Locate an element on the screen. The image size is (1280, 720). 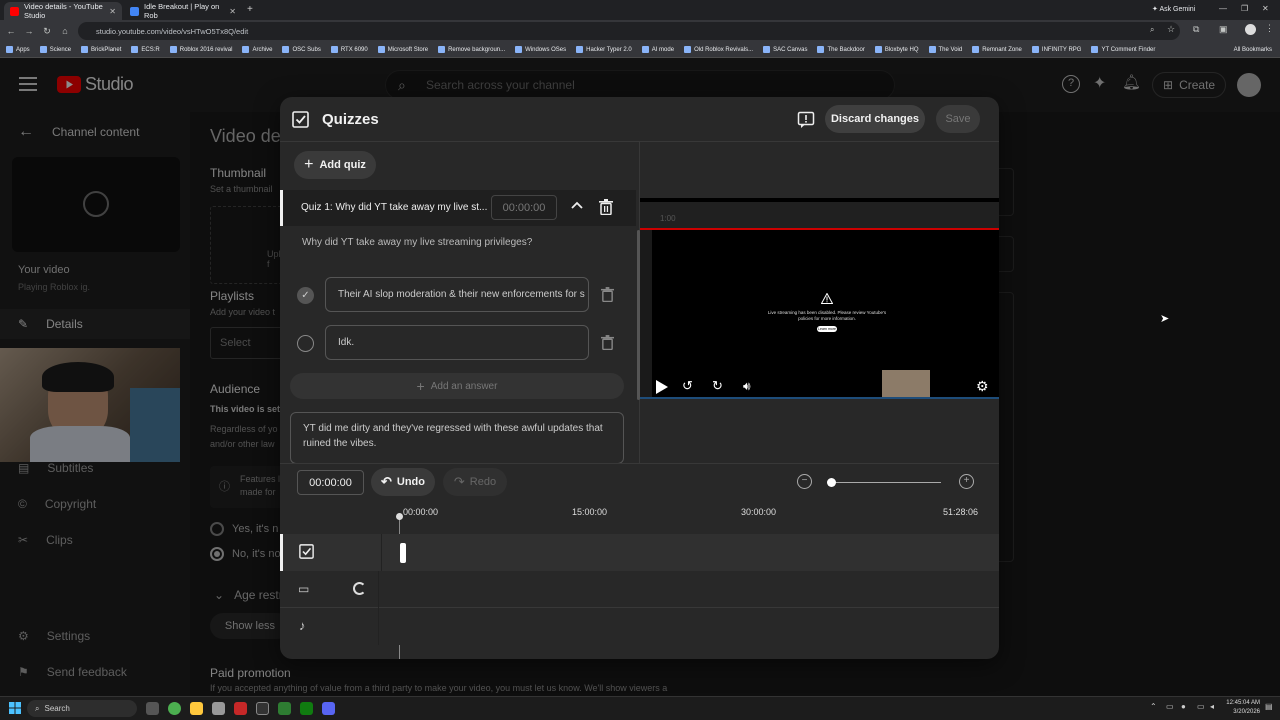
bookmark-item: BrickPlanet is located at coordinates (101, 49).